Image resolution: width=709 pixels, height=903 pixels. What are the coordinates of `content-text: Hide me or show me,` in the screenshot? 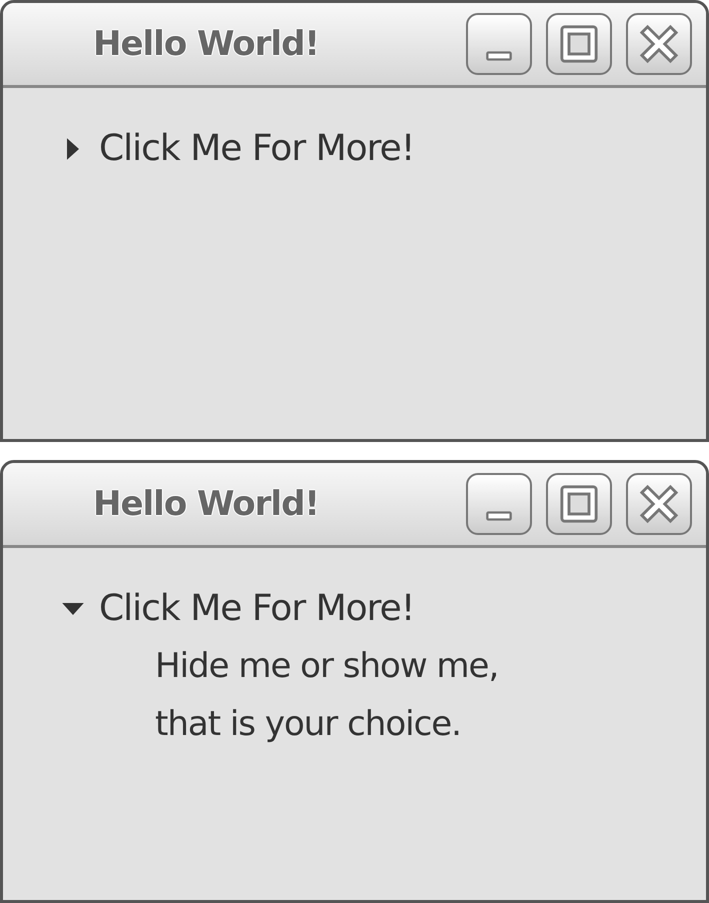 It's located at (326, 666).